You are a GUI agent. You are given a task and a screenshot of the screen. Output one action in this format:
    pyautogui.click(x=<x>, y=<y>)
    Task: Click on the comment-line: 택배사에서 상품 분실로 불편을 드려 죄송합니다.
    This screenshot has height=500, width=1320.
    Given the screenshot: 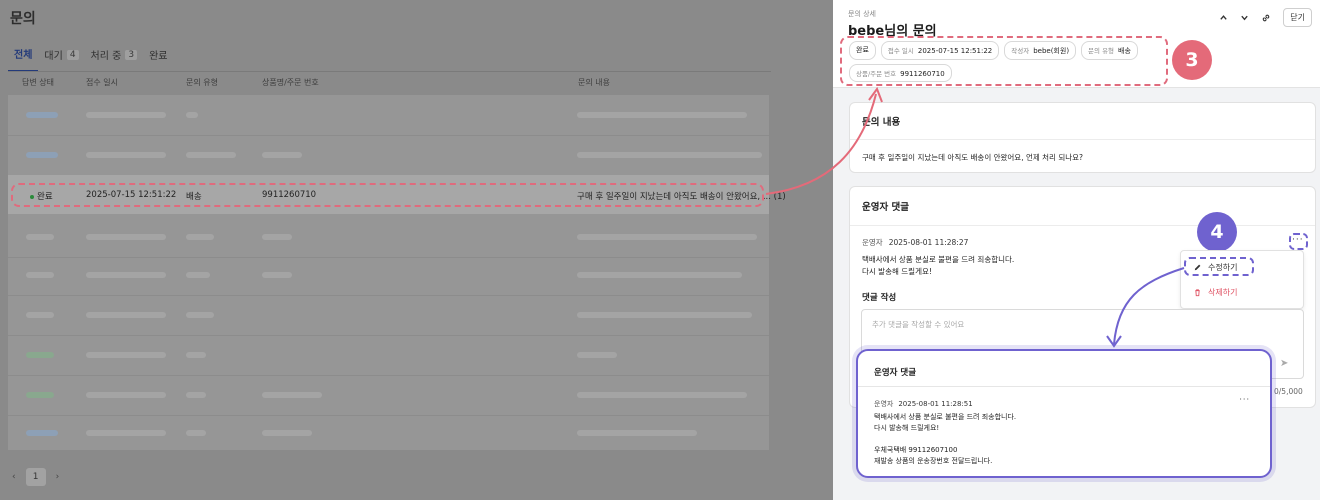 What is the action you would take?
    pyautogui.click(x=938, y=259)
    